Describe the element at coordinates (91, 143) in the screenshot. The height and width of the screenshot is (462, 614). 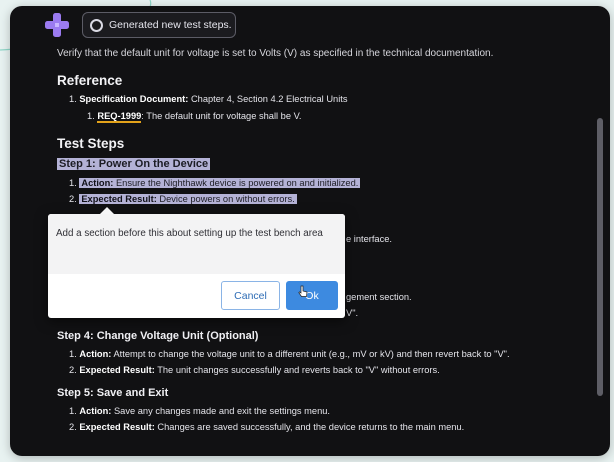
I see `test-steps-heading: Test Steps` at that location.